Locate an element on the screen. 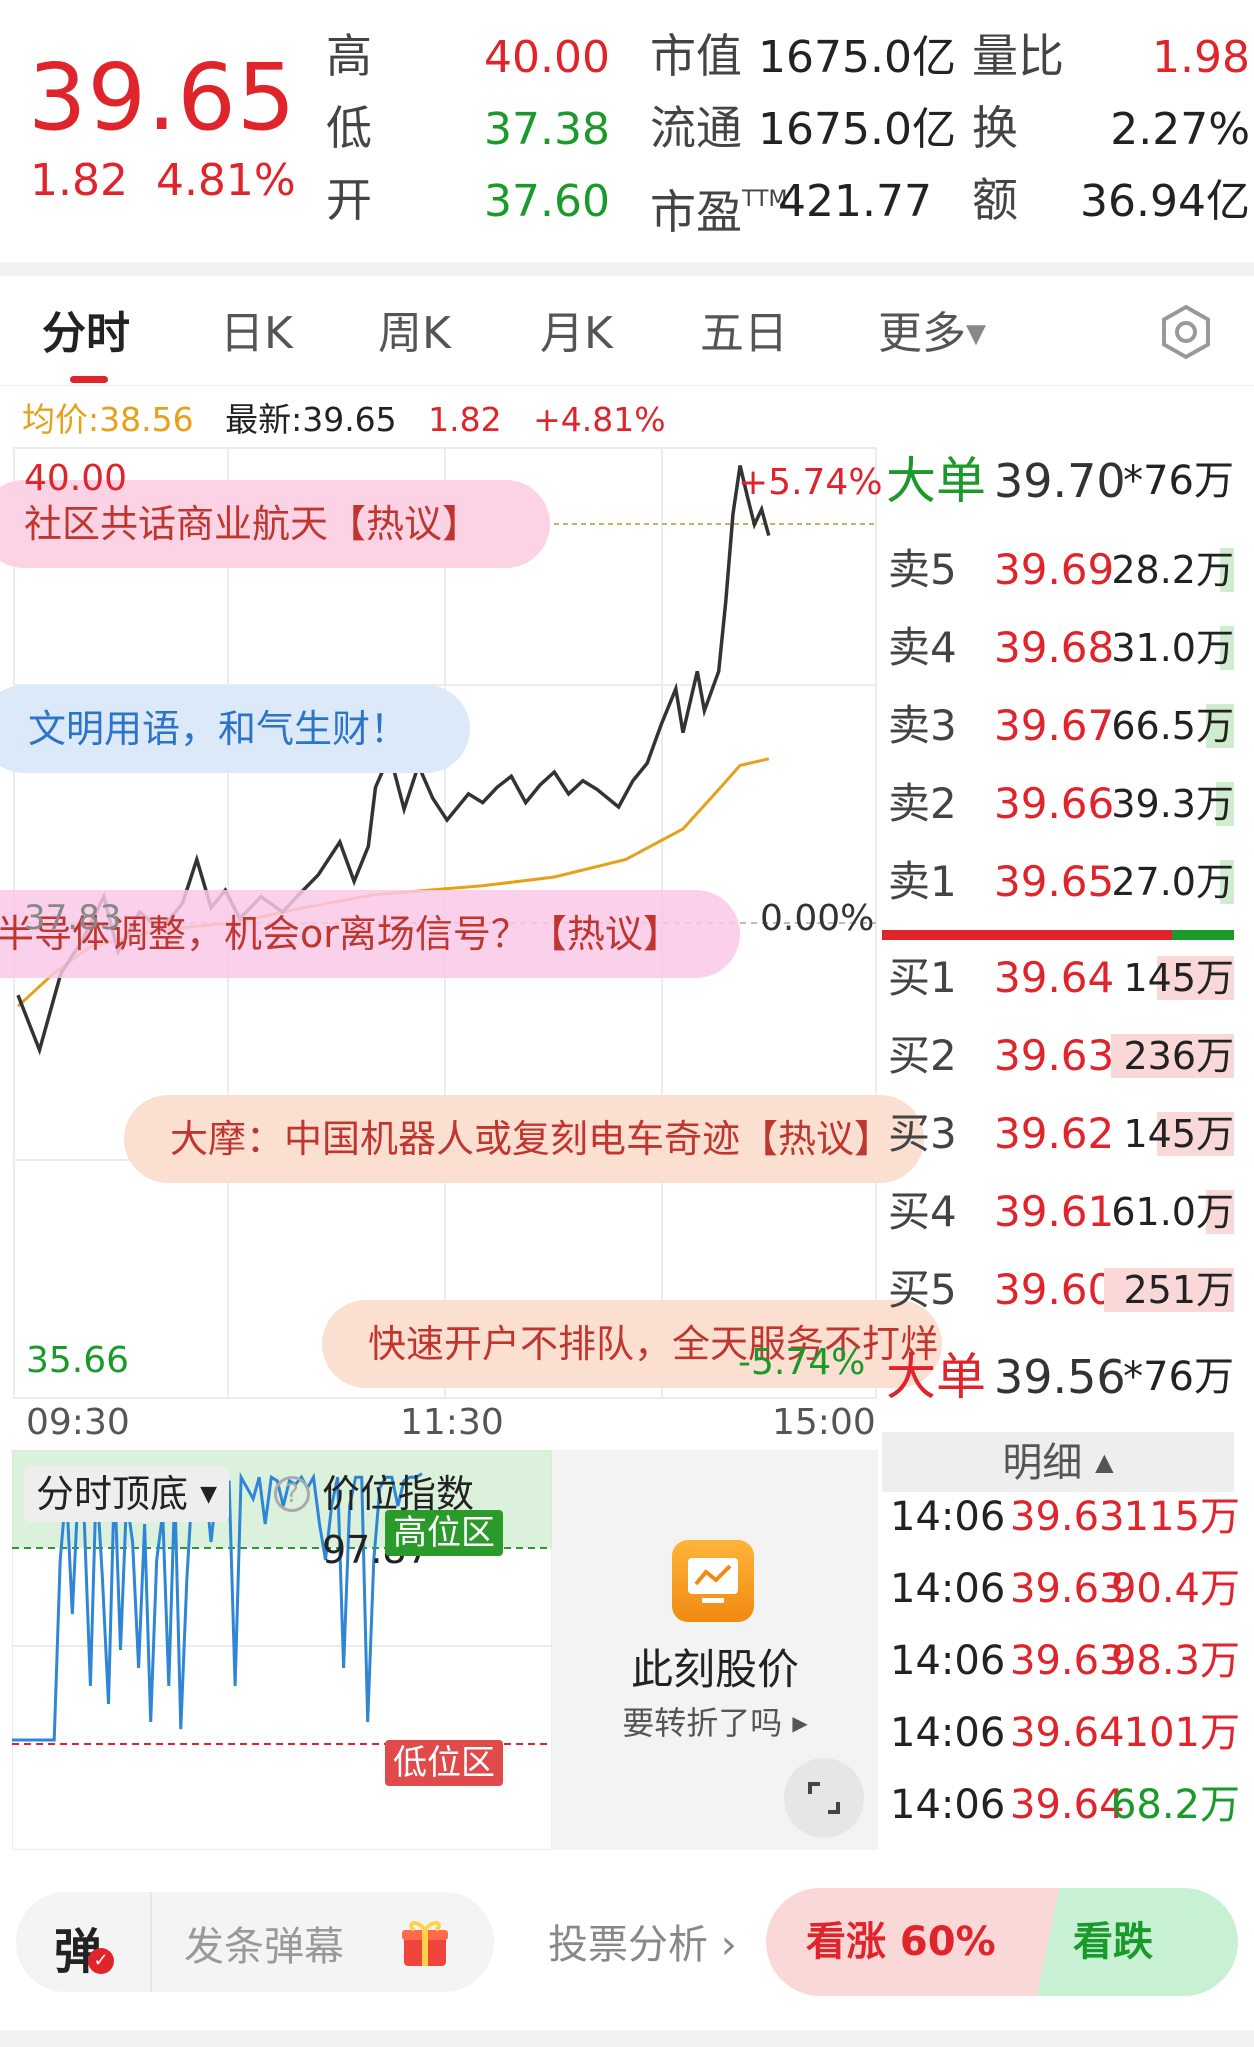 The width and height of the screenshot is (1254, 2047). volume-ratio-value: 1.98 is located at coordinates (1201, 57).